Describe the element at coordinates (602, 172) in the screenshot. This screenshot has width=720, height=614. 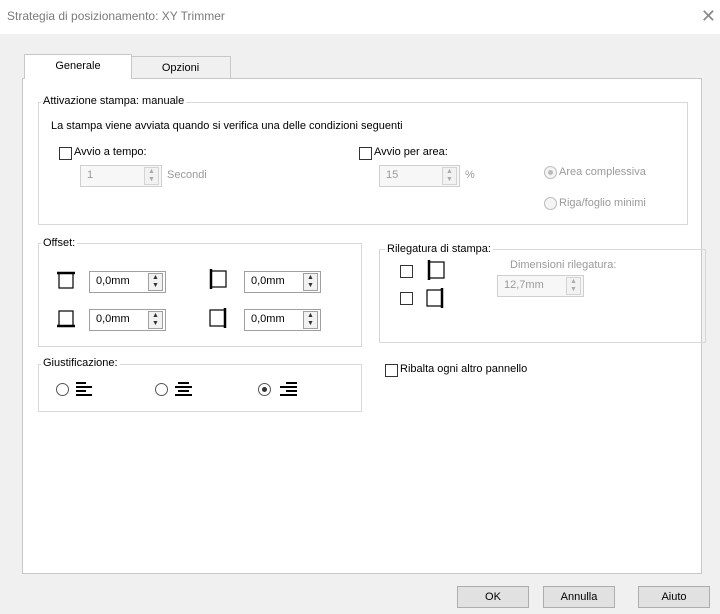
I see `radio-area-total-label: Area complessiva` at that location.